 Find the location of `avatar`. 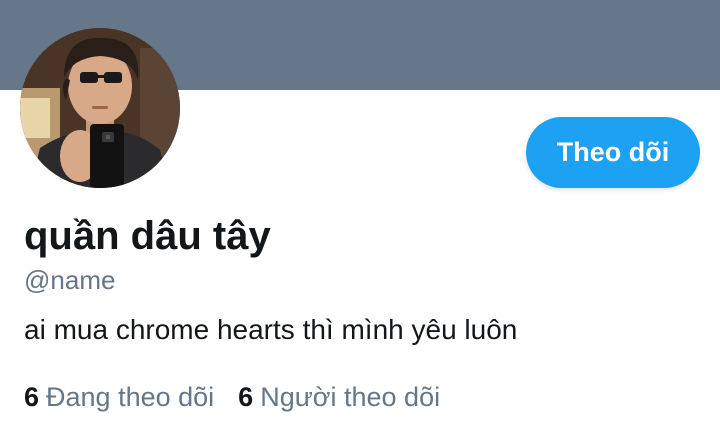

avatar is located at coordinates (100, 108).